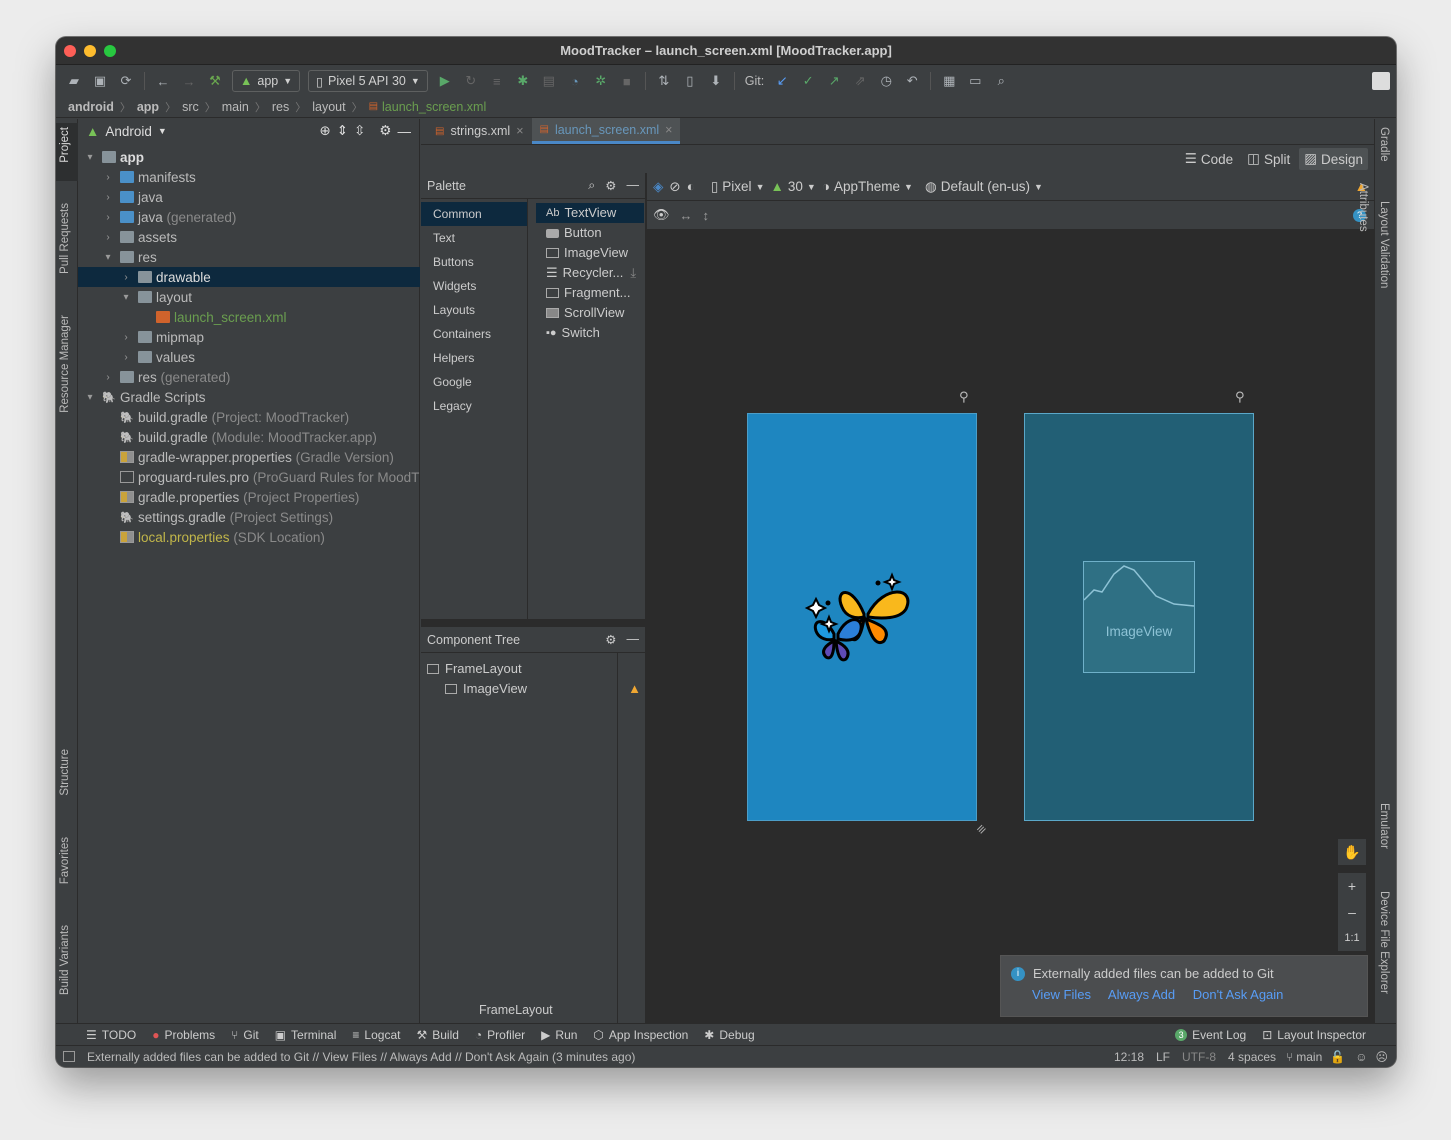  Describe the element at coordinates (949, 81) in the screenshot. I see `project-structure-icon: ▦` at that location.